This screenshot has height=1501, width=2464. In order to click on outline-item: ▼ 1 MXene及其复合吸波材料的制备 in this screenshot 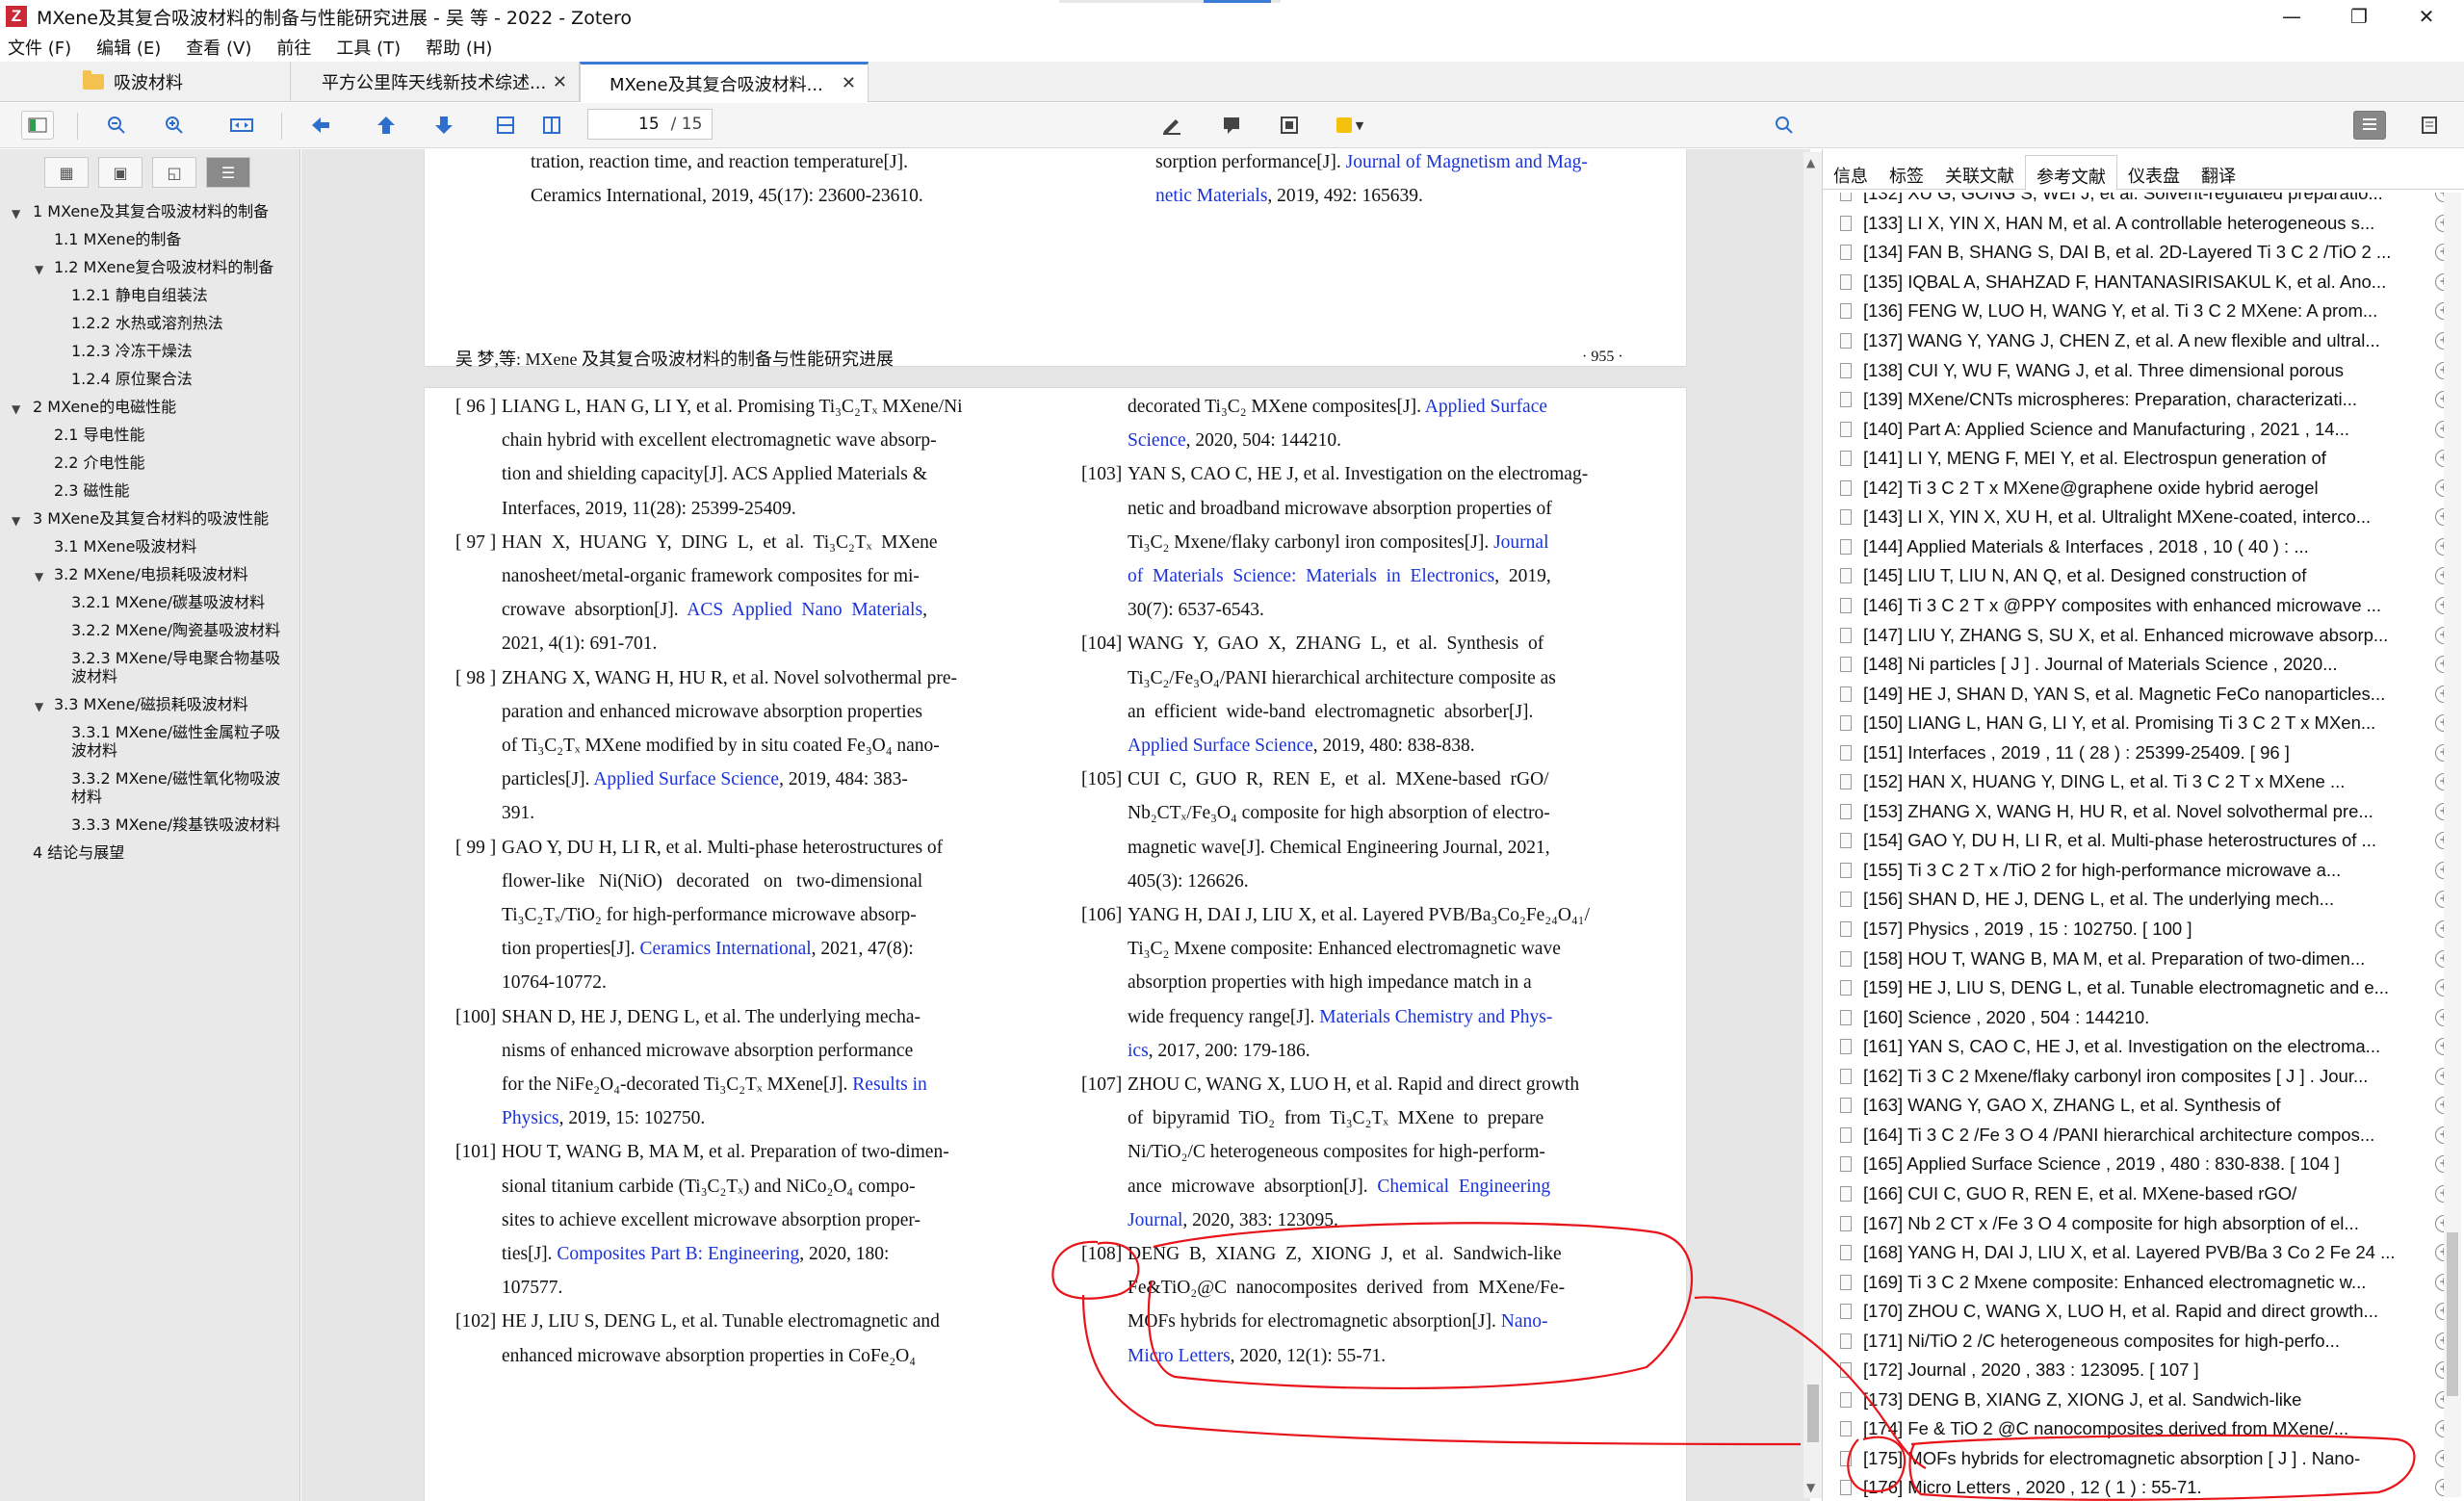, I will do `click(150, 211)`.